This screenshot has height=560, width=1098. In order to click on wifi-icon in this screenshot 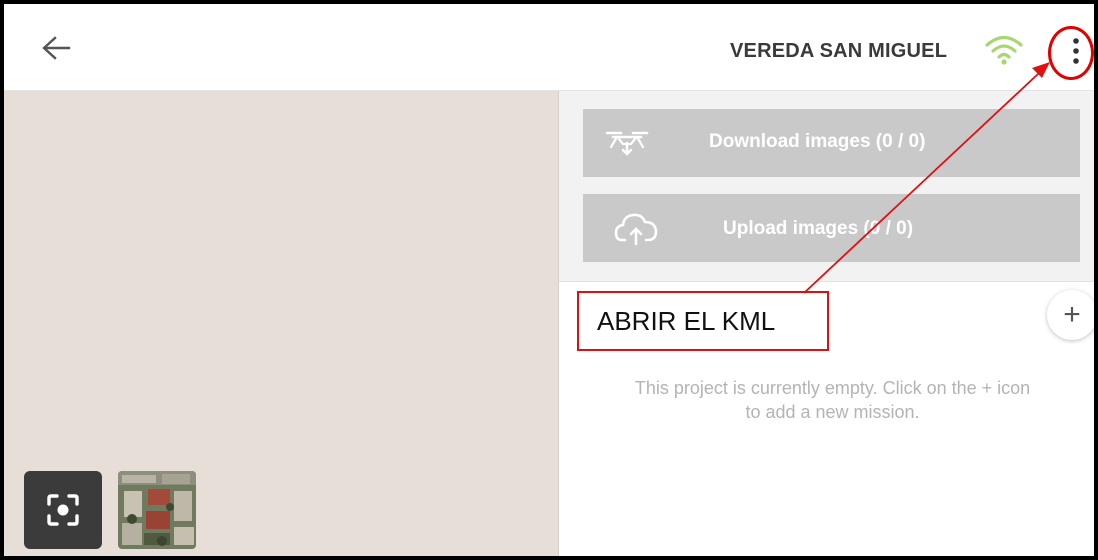, I will do `click(1004, 50)`.